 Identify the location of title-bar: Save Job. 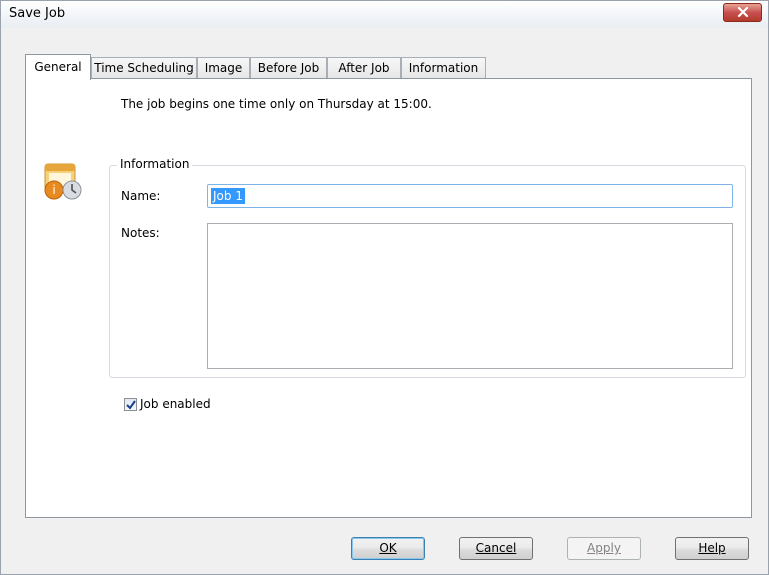
(384, 14).